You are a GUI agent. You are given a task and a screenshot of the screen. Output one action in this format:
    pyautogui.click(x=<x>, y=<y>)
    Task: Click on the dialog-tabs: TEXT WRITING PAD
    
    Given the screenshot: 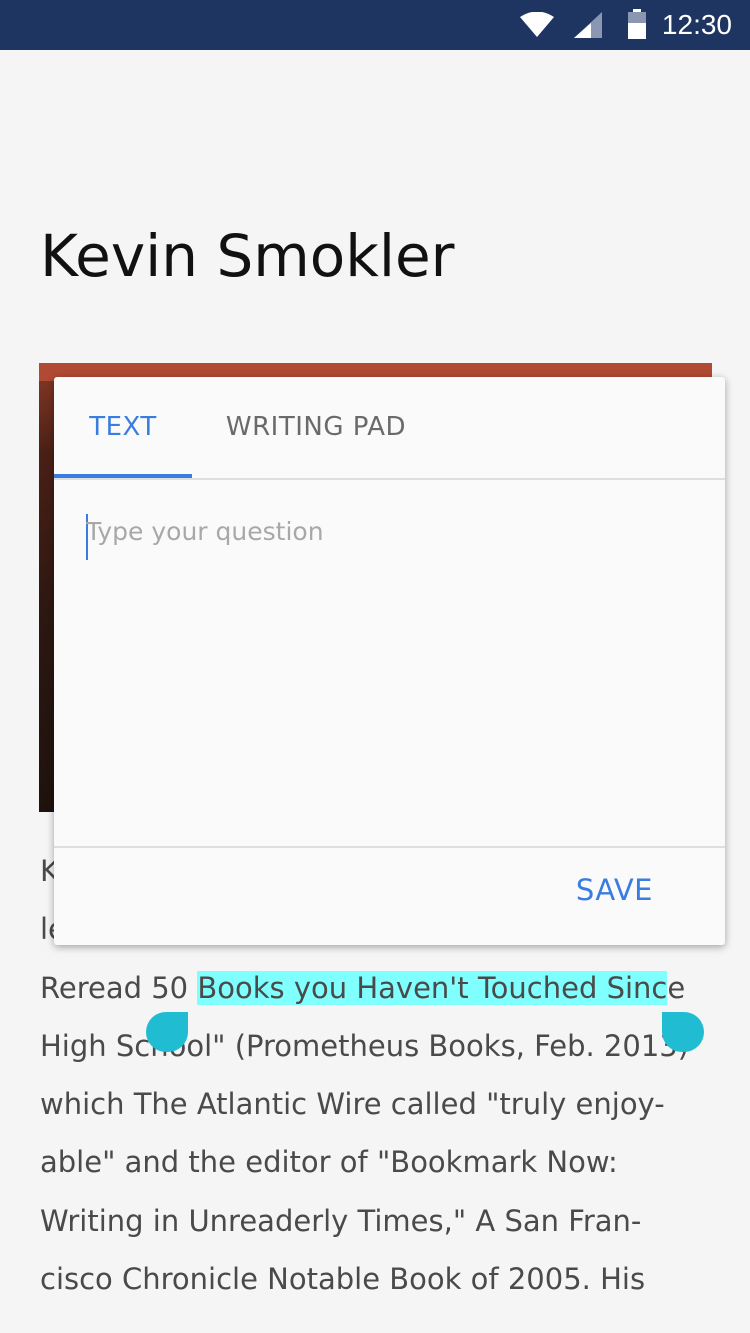 What is the action you would take?
    pyautogui.click(x=389, y=428)
    